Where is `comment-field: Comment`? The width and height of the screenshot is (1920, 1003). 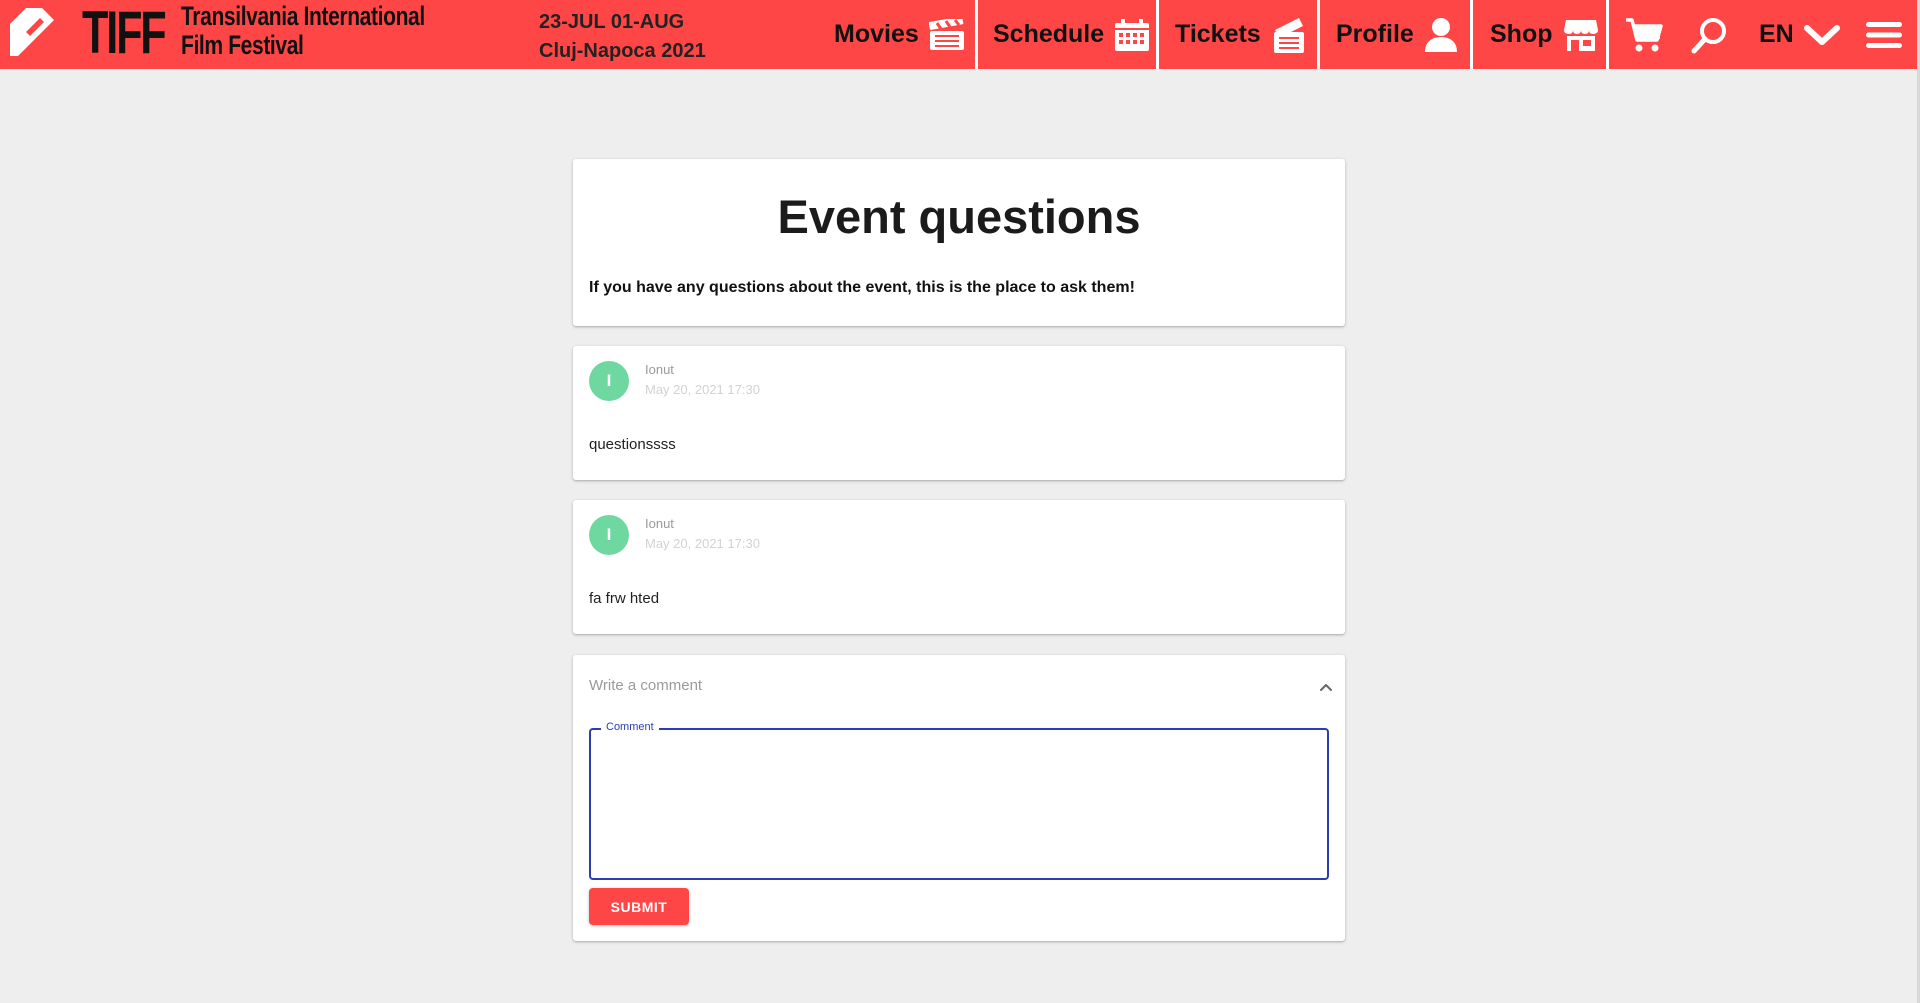
comment-field: Comment is located at coordinates (959, 800).